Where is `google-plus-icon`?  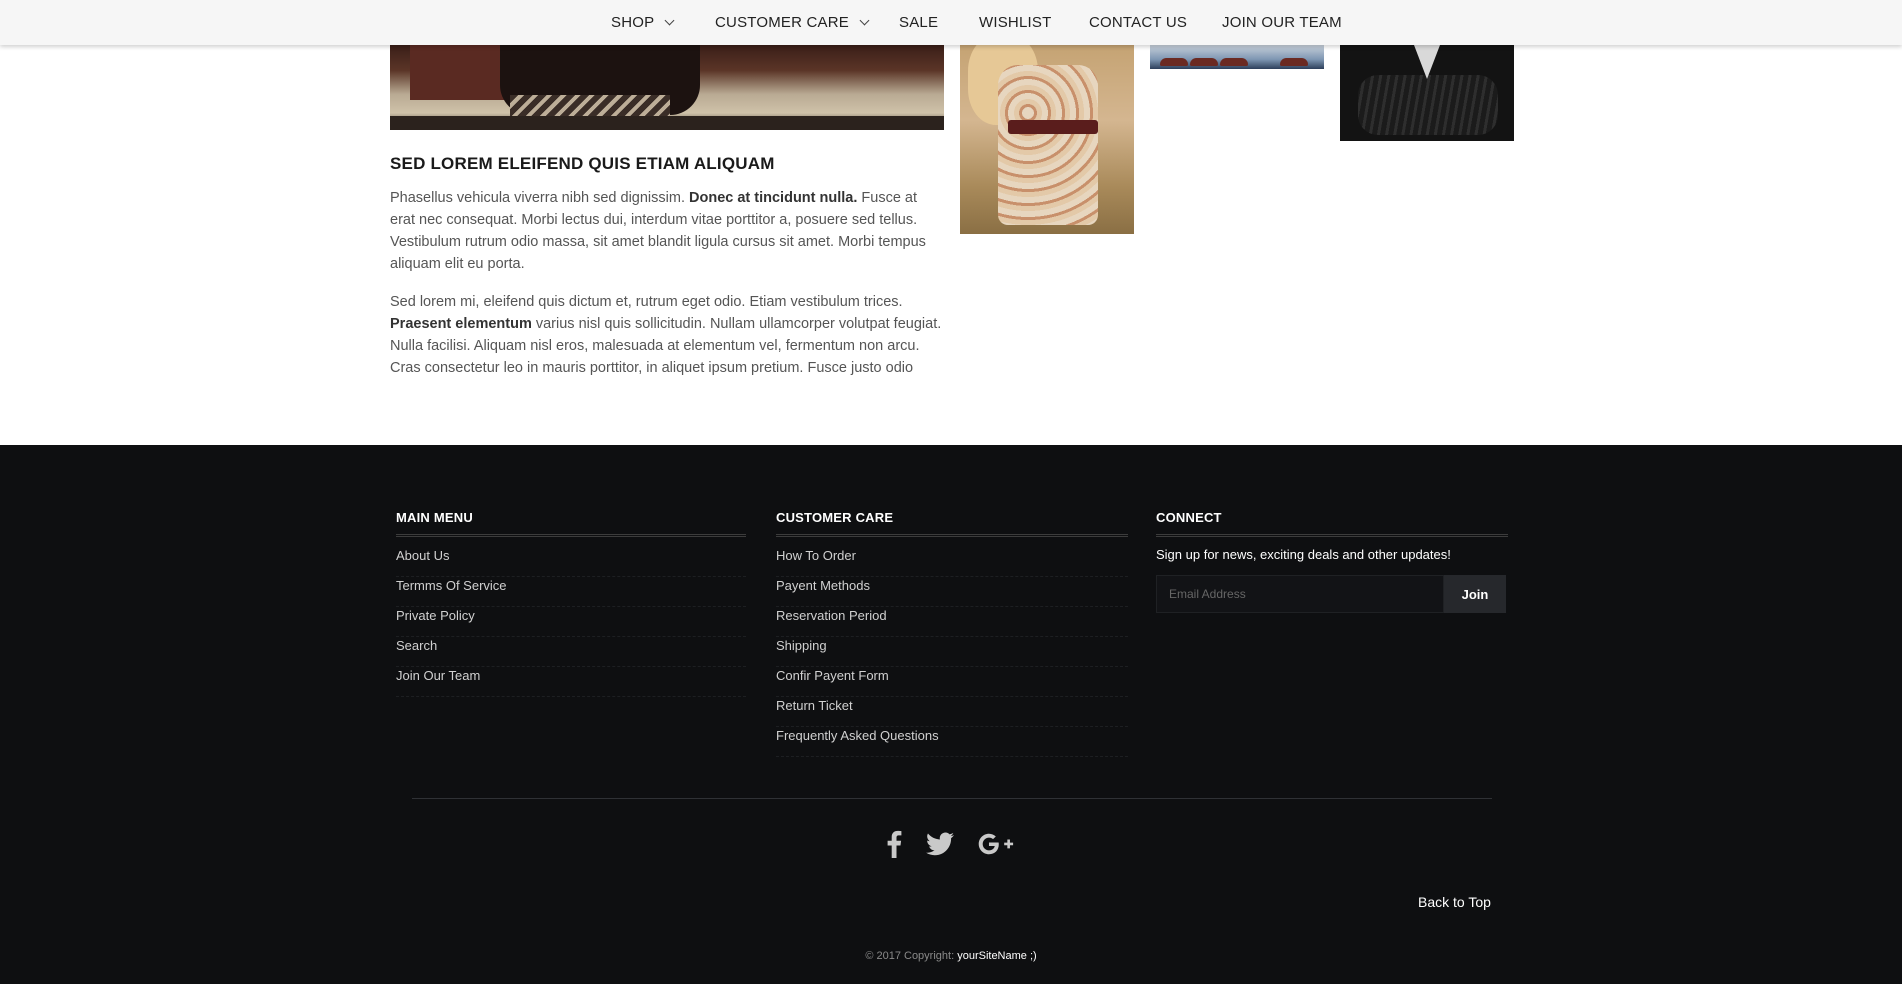
google-plus-icon is located at coordinates (996, 844).